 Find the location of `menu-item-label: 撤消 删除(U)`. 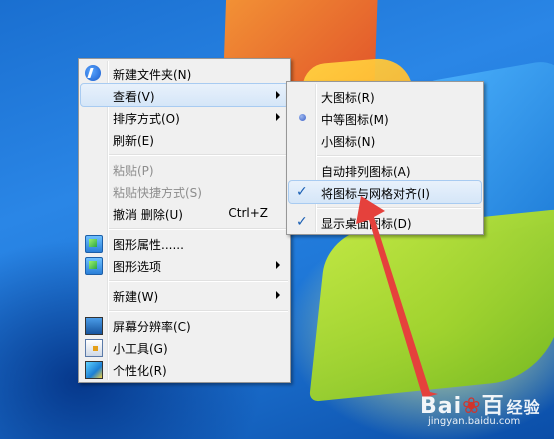

menu-item-label: 撤消 删除(U) is located at coordinates (148, 215).